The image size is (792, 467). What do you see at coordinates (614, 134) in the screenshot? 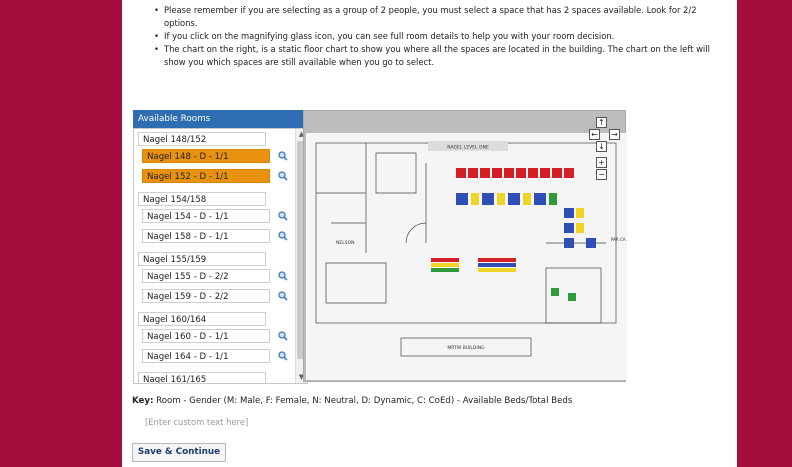
I see `pan-right-button: →` at bounding box center [614, 134].